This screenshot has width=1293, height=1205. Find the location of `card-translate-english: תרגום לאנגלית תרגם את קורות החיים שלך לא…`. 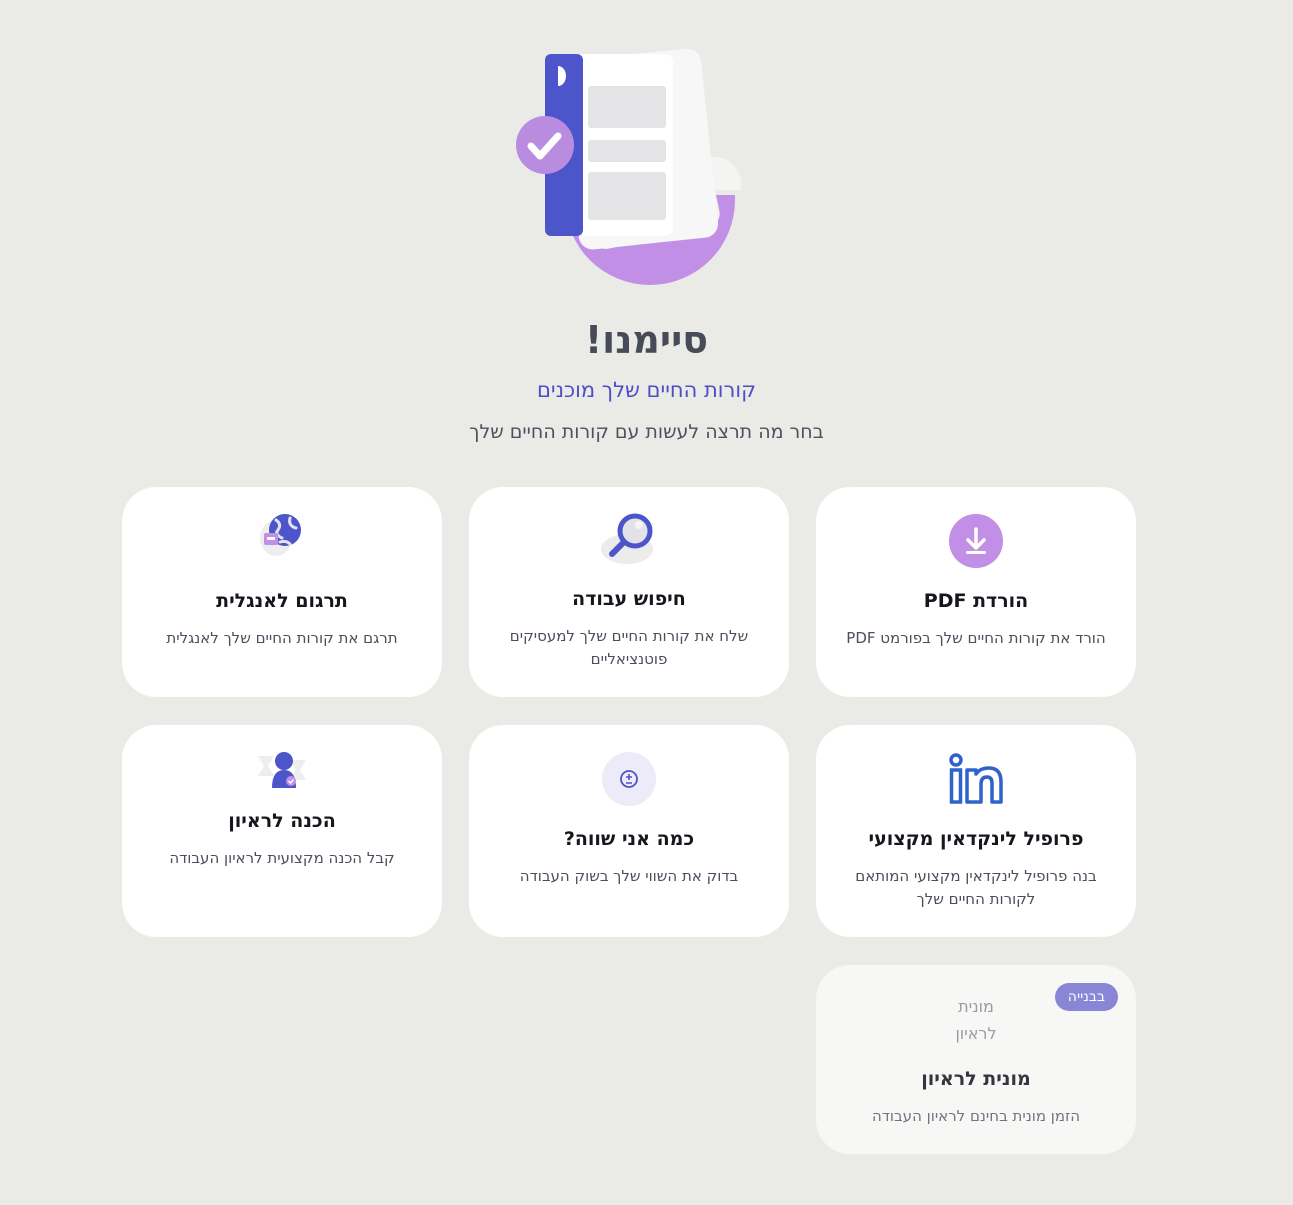

card-translate-english: תרגום לאנגלית תרגם את קורות החיים שלך לא… is located at coordinates (282, 592).